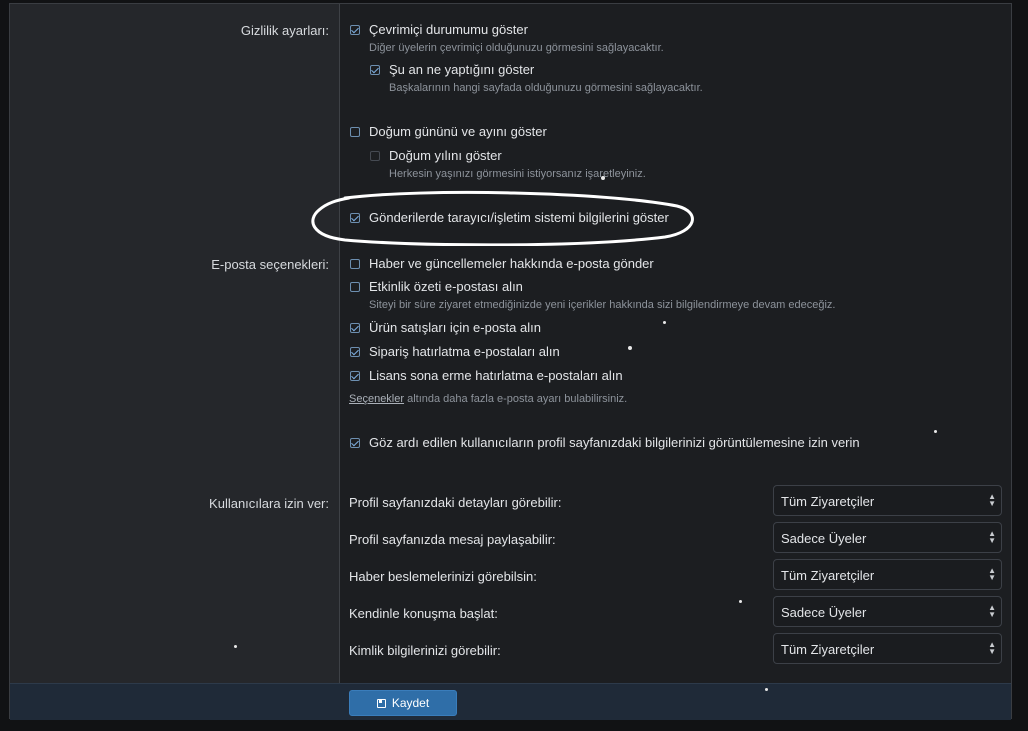 The image size is (1028, 731). What do you see at coordinates (510, 701) in the screenshot?
I see `form-footer: Kaydet` at bounding box center [510, 701].